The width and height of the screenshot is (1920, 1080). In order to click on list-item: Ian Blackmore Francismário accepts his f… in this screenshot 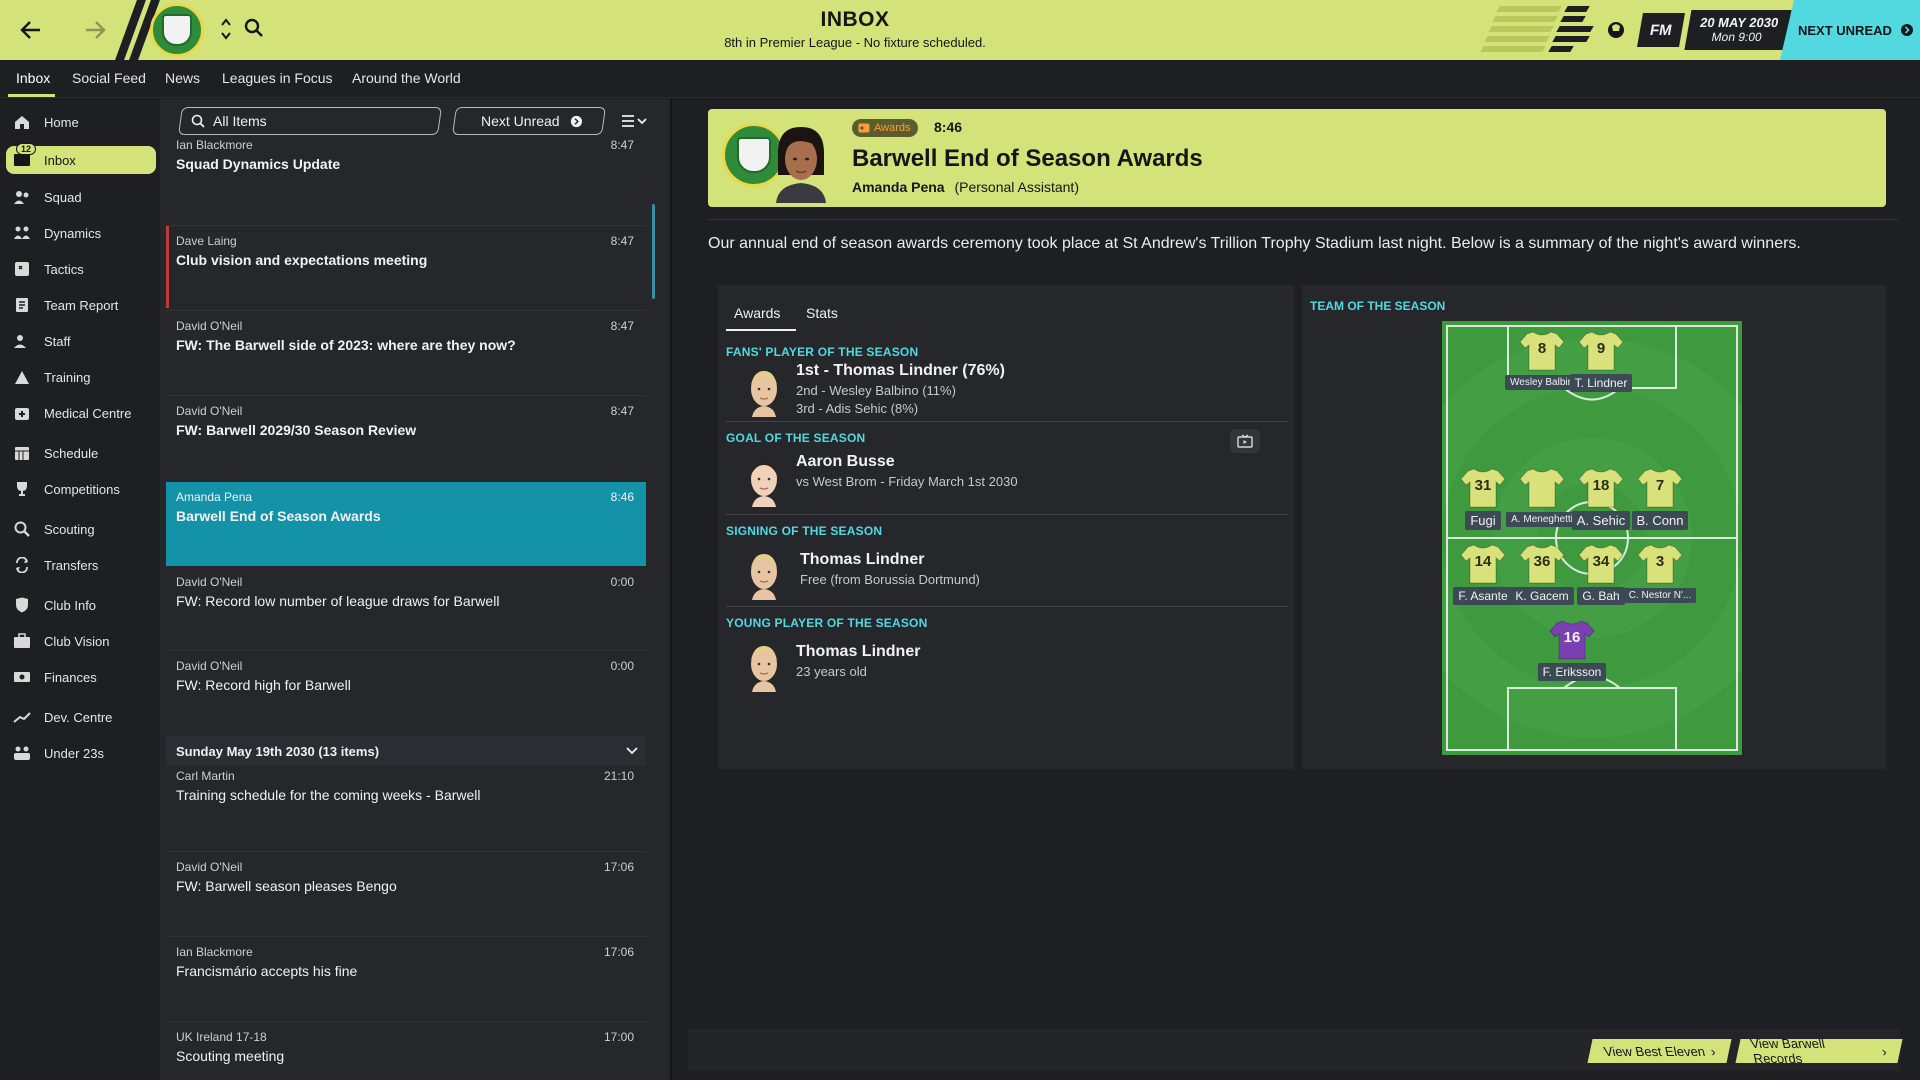, I will do `click(406, 978)`.